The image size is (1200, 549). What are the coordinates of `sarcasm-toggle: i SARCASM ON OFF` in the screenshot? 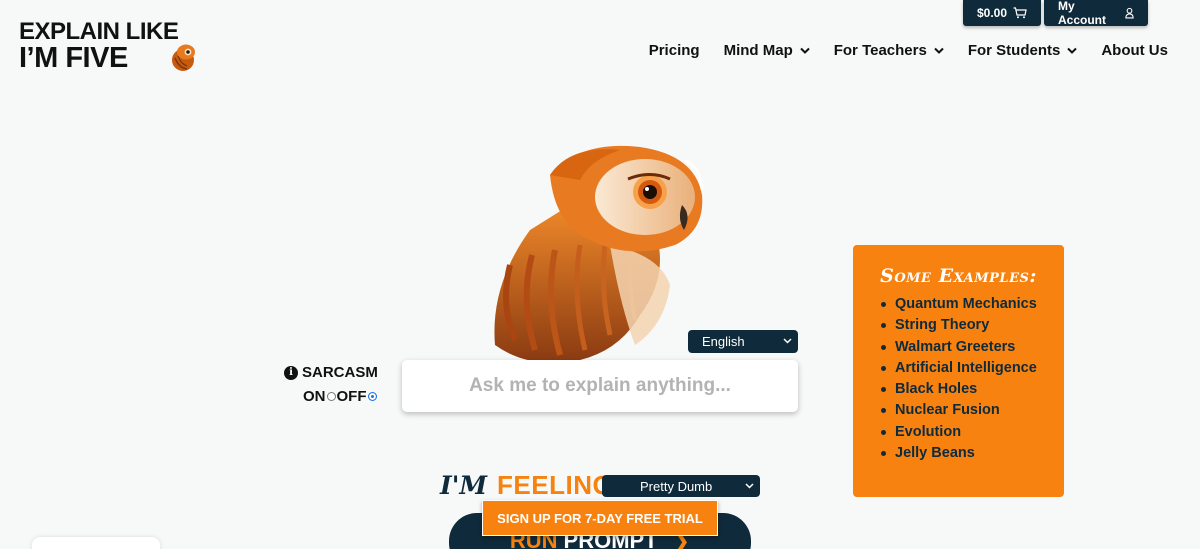 It's located at (334, 384).